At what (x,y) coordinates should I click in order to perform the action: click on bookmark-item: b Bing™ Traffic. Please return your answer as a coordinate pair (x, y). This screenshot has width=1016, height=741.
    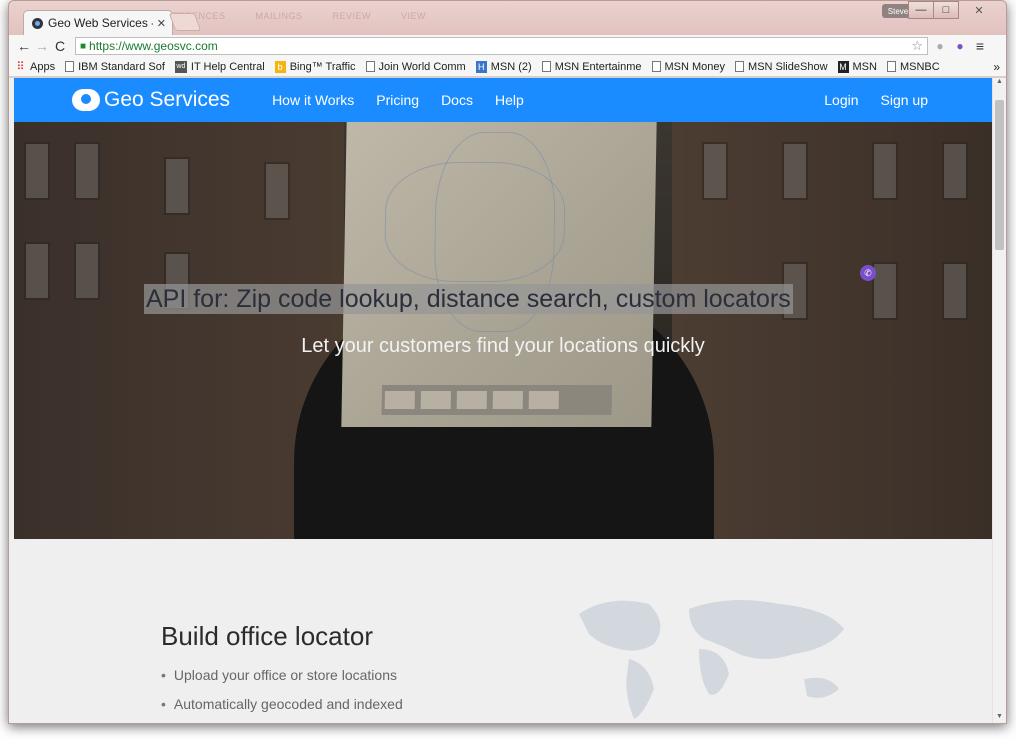
    Looking at the image, I should click on (315, 66).